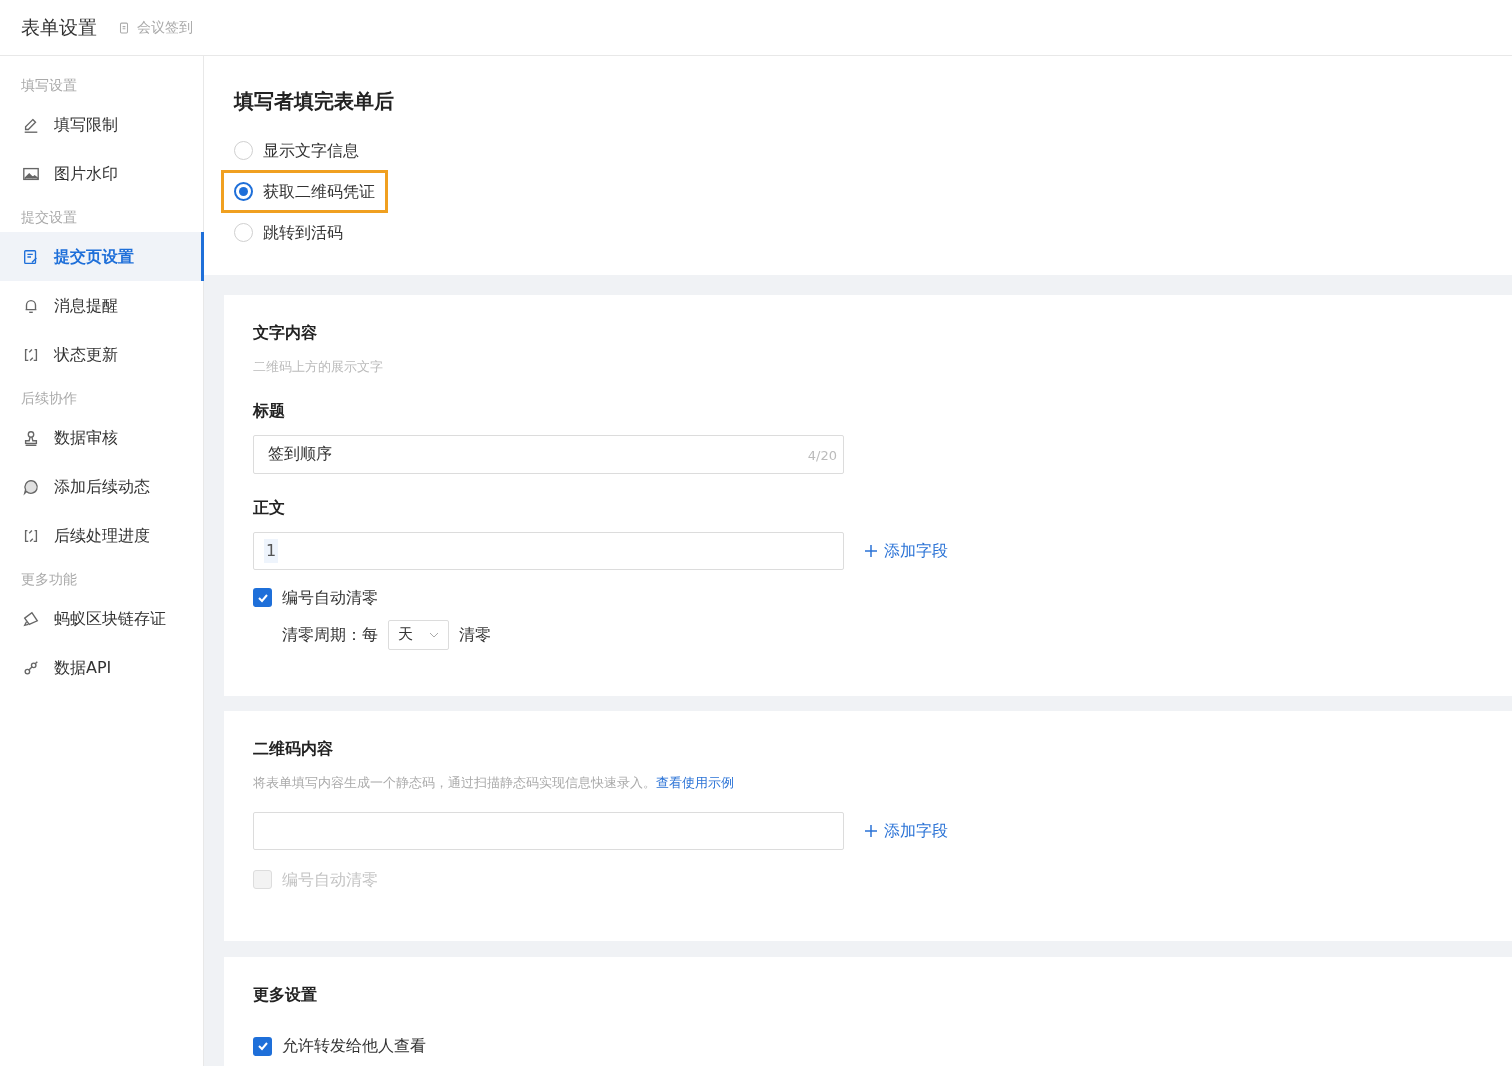  I want to click on sidebar-item: 提交页设置, so click(102, 256).